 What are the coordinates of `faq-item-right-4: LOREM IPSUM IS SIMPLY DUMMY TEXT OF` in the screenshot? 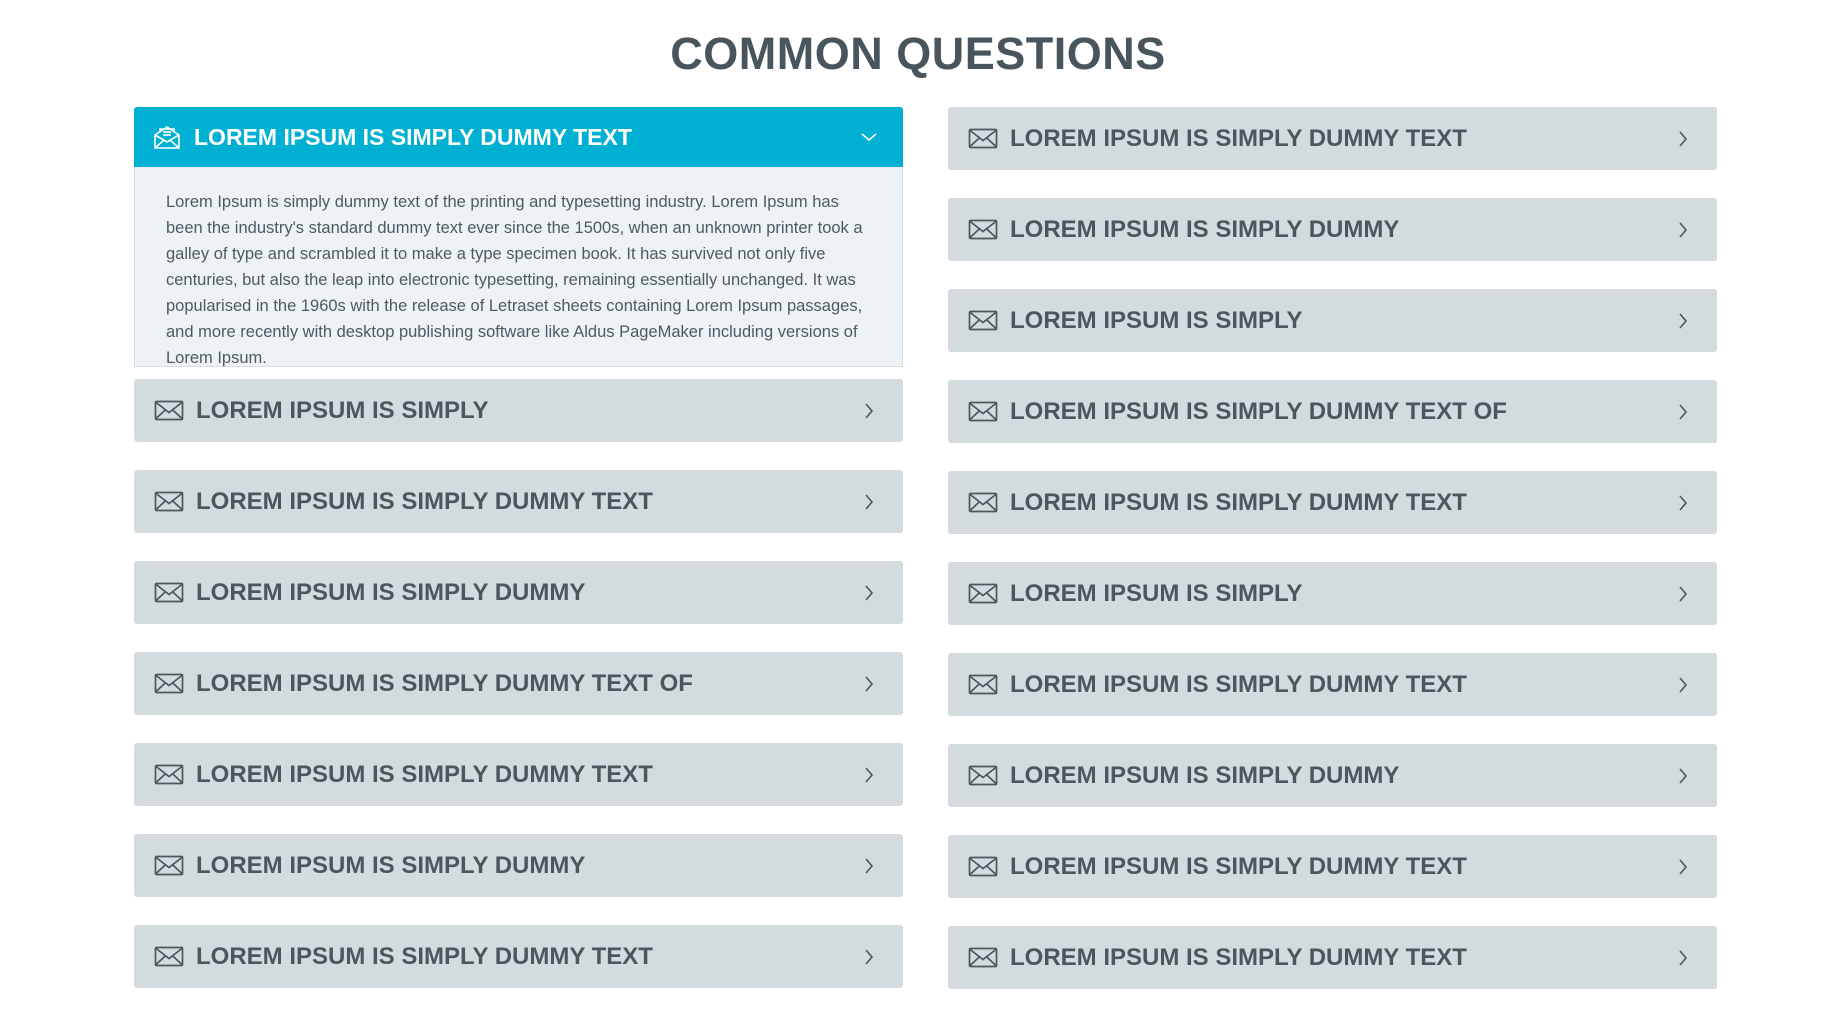 It's located at (1332, 411).